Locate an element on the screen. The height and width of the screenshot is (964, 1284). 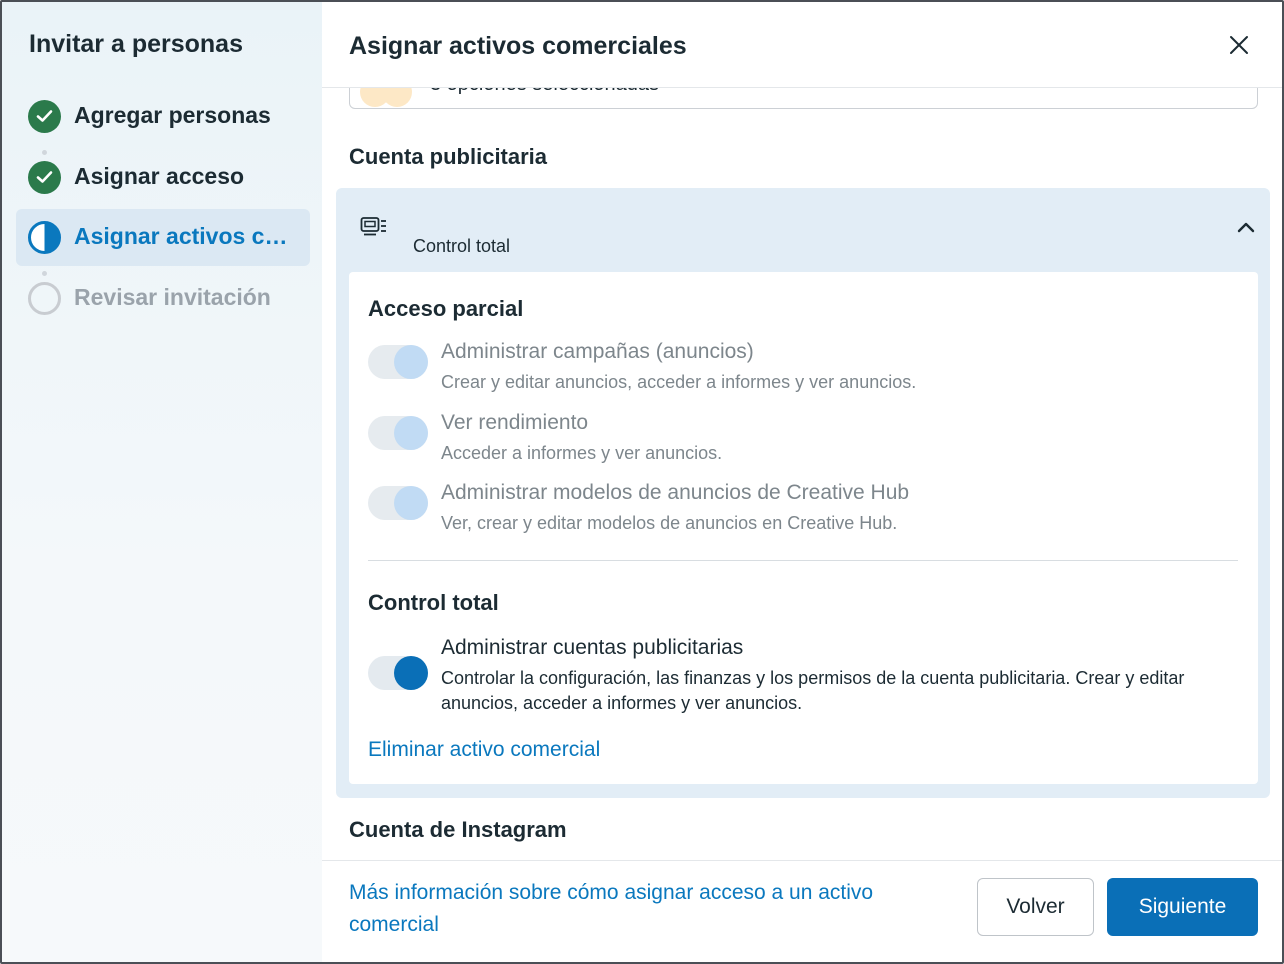
partial-access-title: Acceso parcial is located at coordinates (446, 308).